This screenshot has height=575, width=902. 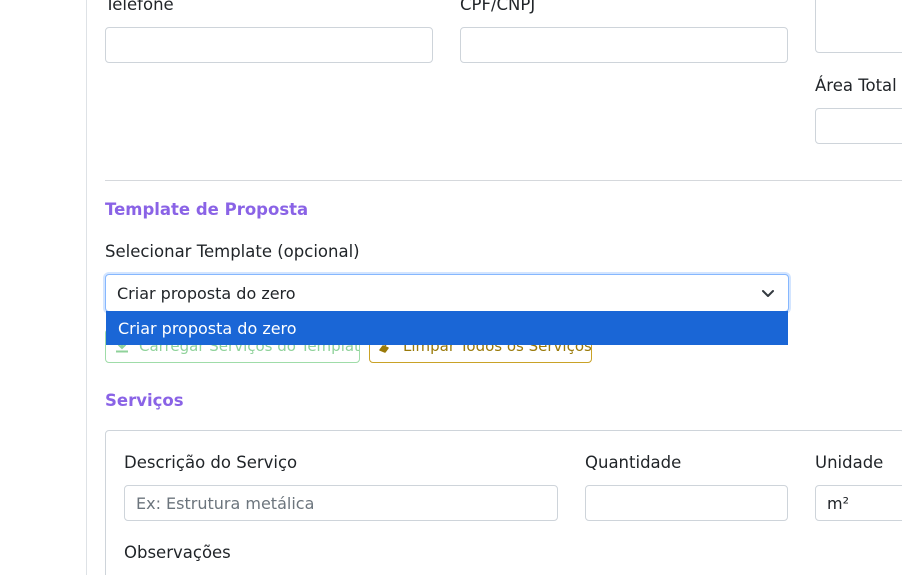 I want to click on chevron-down-icon, so click(x=768, y=293).